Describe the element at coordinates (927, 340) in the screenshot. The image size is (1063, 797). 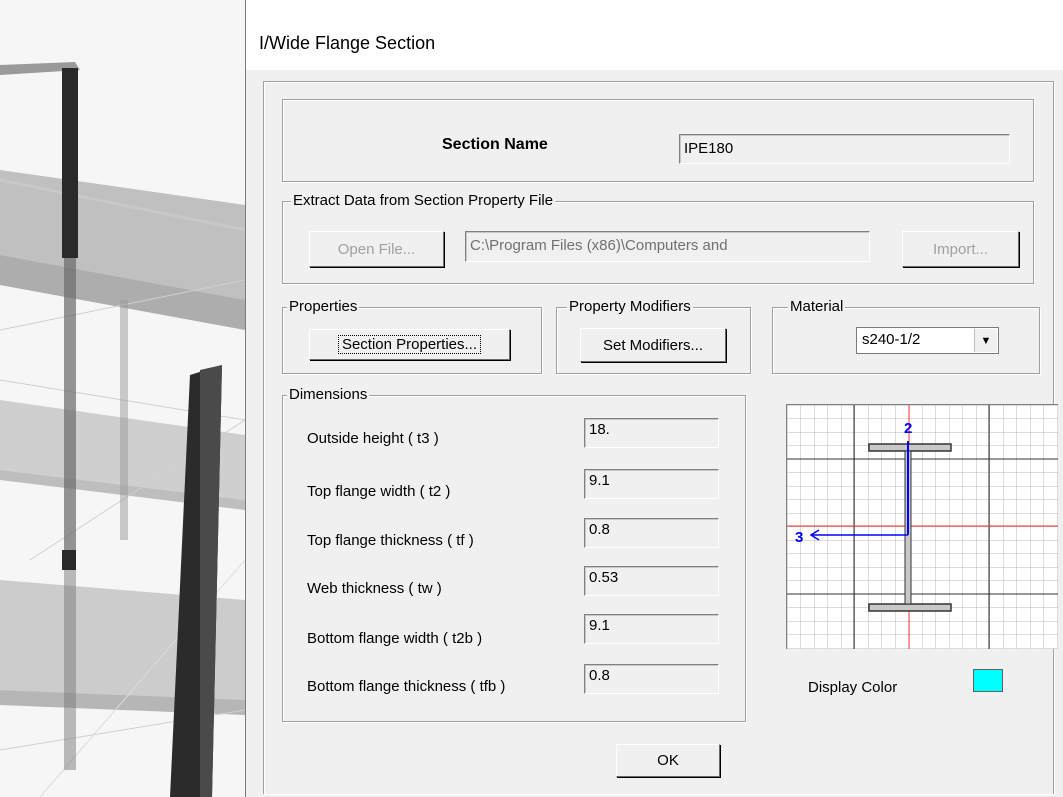
I see `material-select: s240-1/2 ▼` at that location.